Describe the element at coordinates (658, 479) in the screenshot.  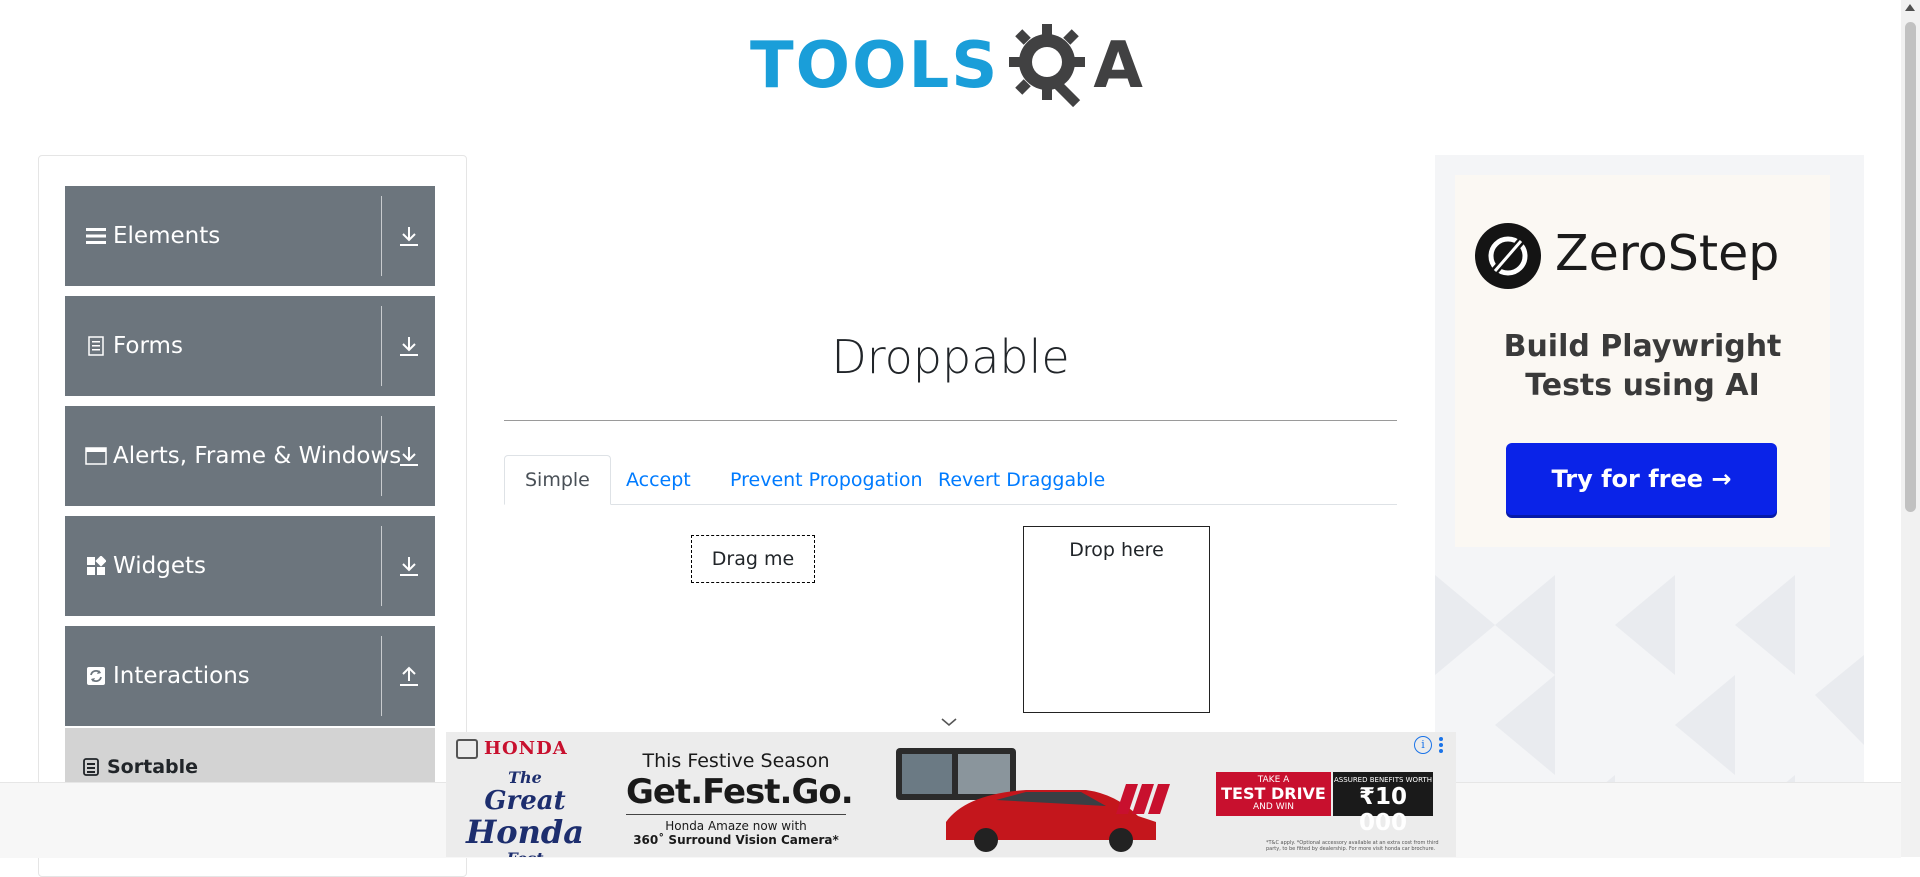
I see `tab-accept: Accept` at that location.